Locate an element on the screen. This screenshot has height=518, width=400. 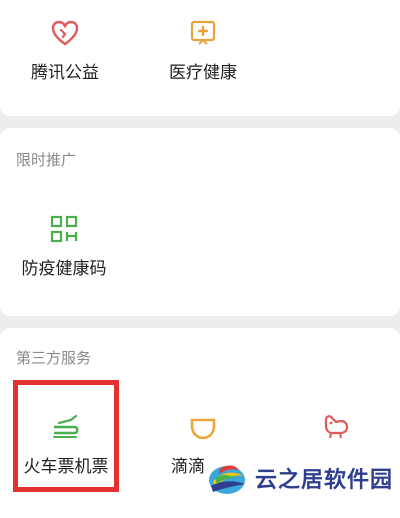
section-title-third-party: 第三方服务 is located at coordinates (54, 358).